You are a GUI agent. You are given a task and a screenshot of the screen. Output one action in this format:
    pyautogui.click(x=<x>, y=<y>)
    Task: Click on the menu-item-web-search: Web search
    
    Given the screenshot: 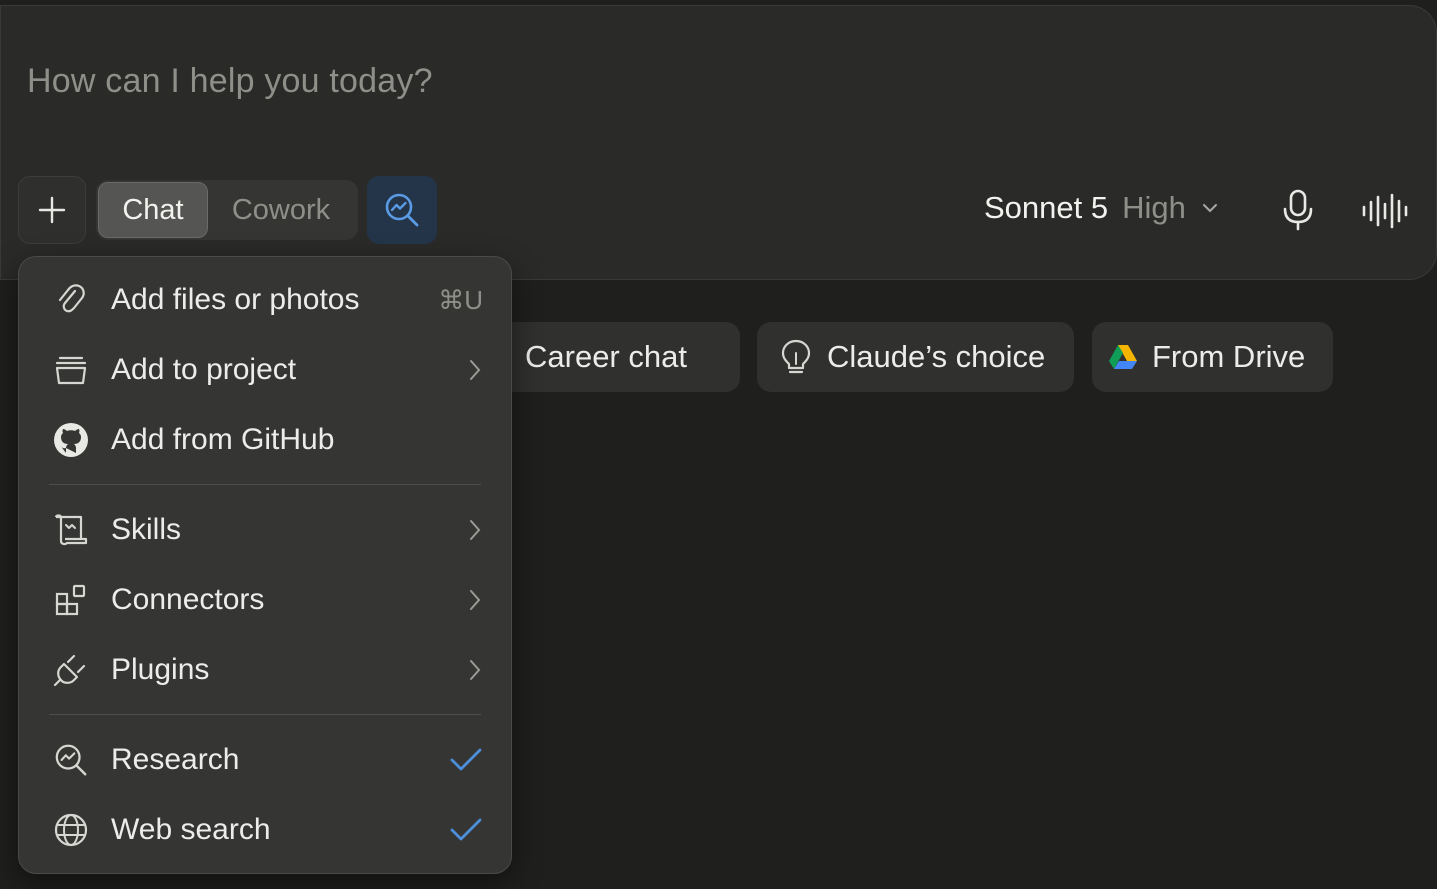 What is the action you would take?
    pyautogui.click(x=266, y=830)
    